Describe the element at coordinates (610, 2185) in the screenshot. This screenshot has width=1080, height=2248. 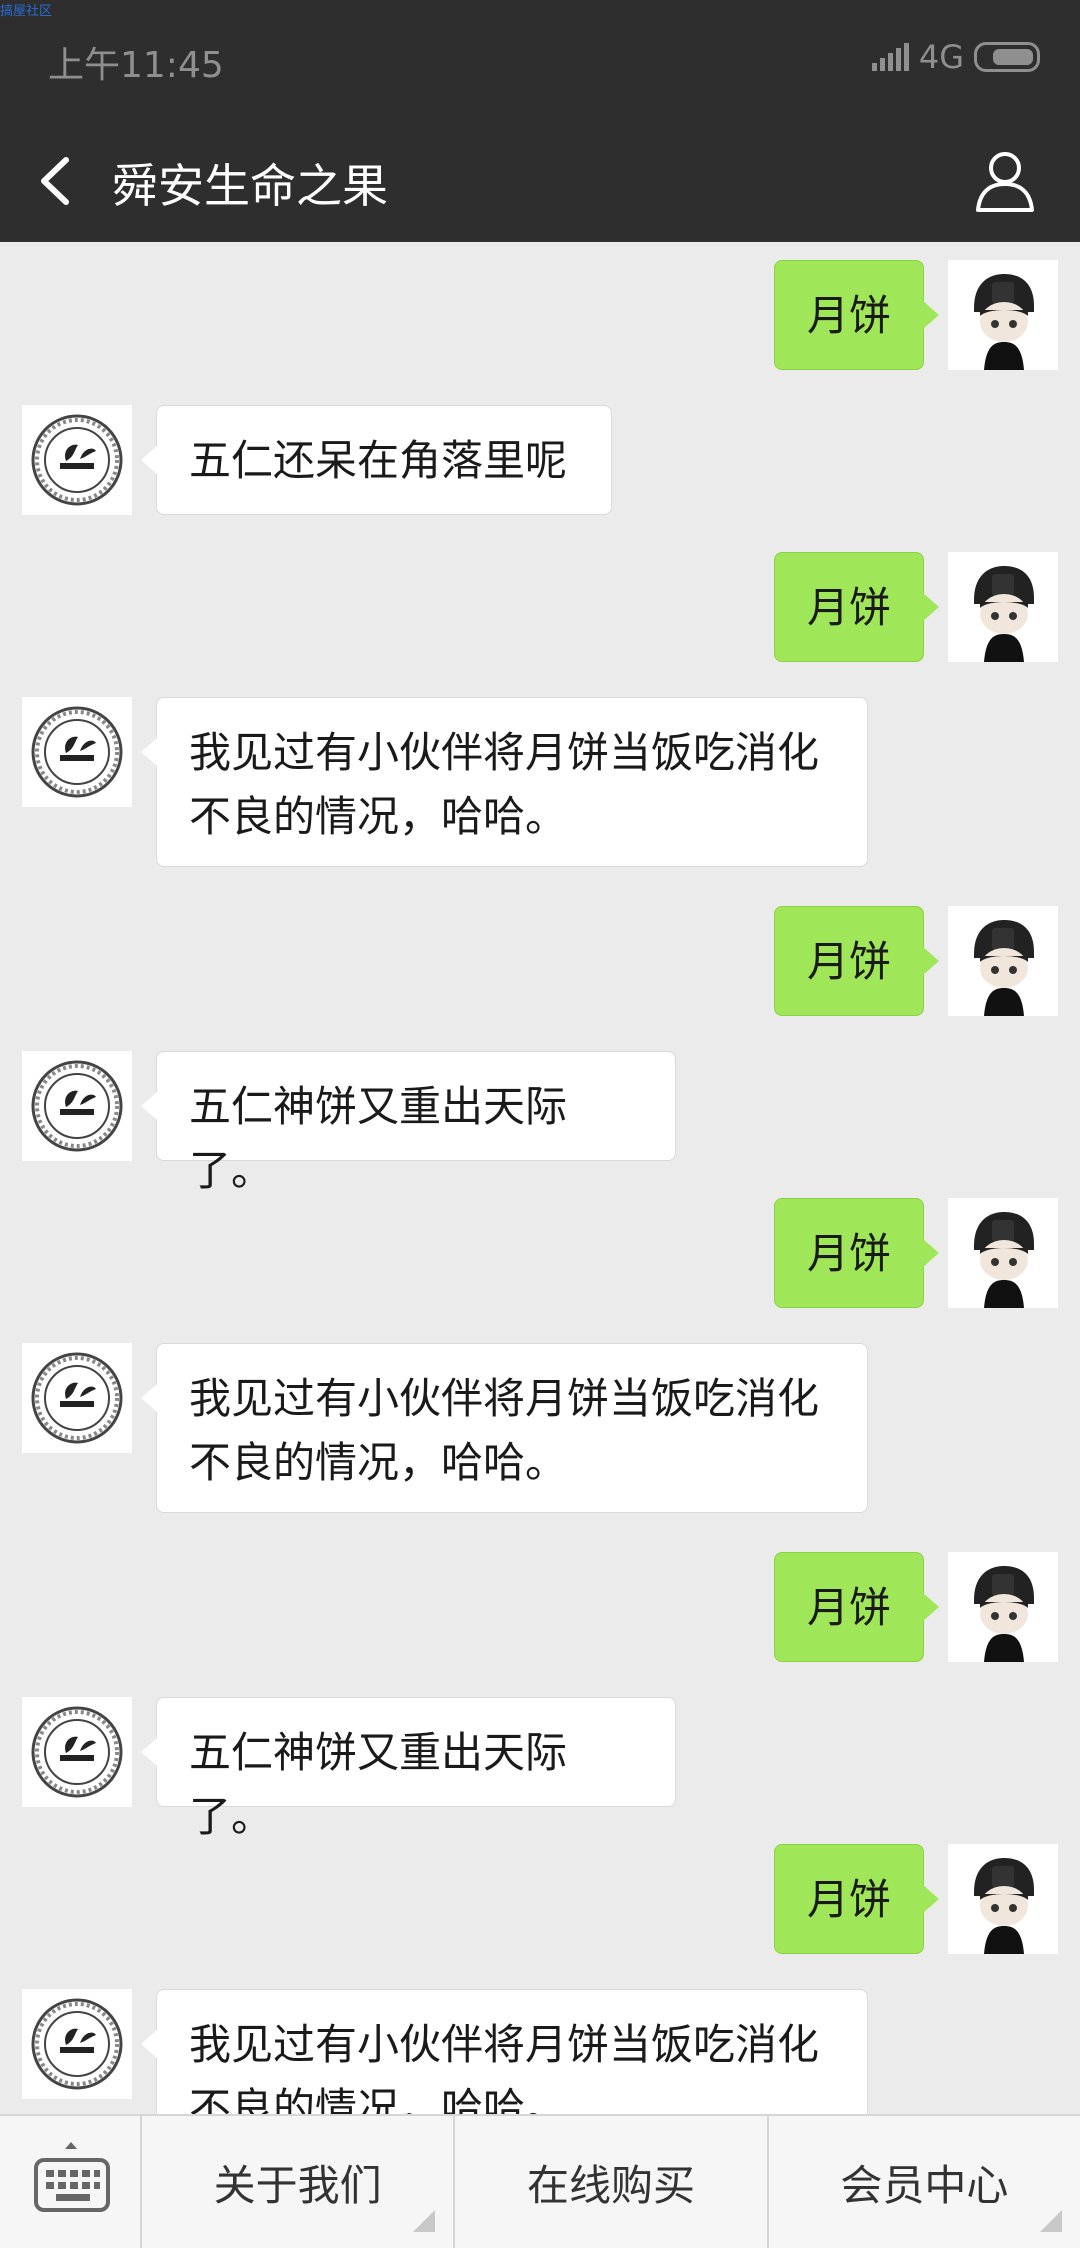
I see `menu-label: 在线购买` at that location.